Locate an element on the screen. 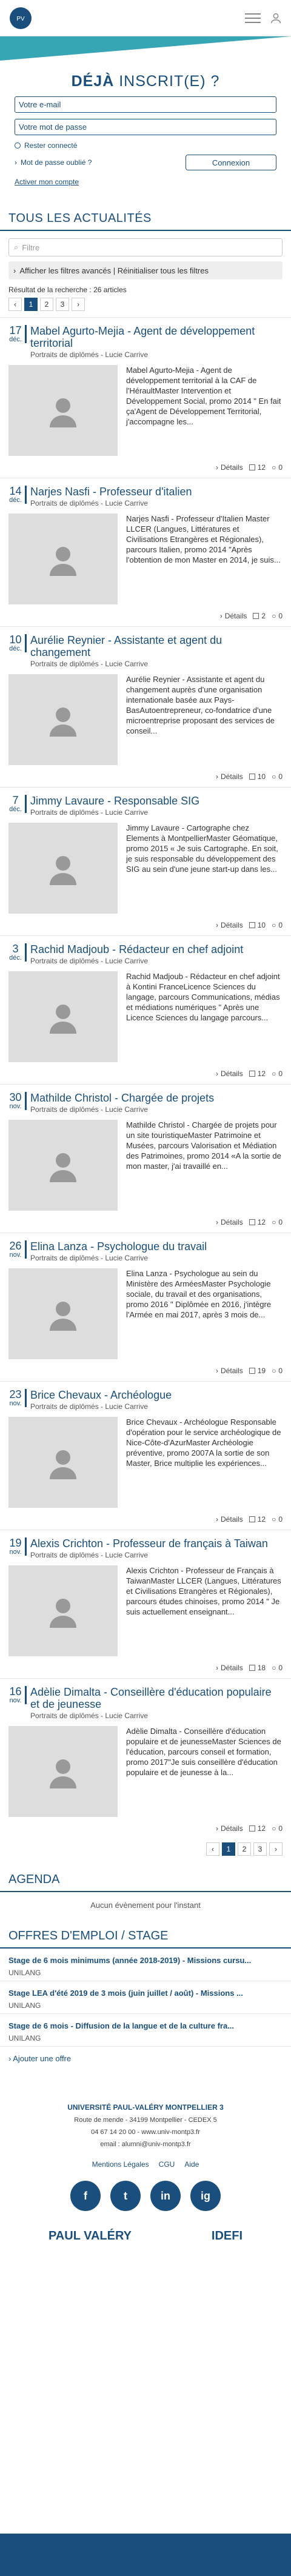  article-title: Brice Chevaux - Archéologue is located at coordinates (156, 1395).